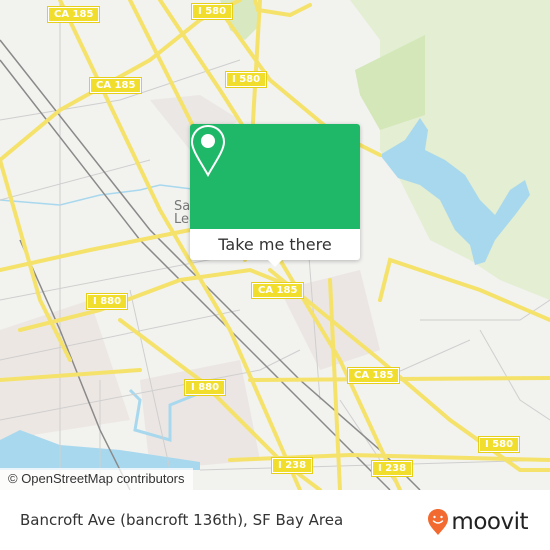 The height and width of the screenshot is (550, 550). Describe the element at coordinates (489, 522) in the screenshot. I see `brand-name: moovit` at that location.